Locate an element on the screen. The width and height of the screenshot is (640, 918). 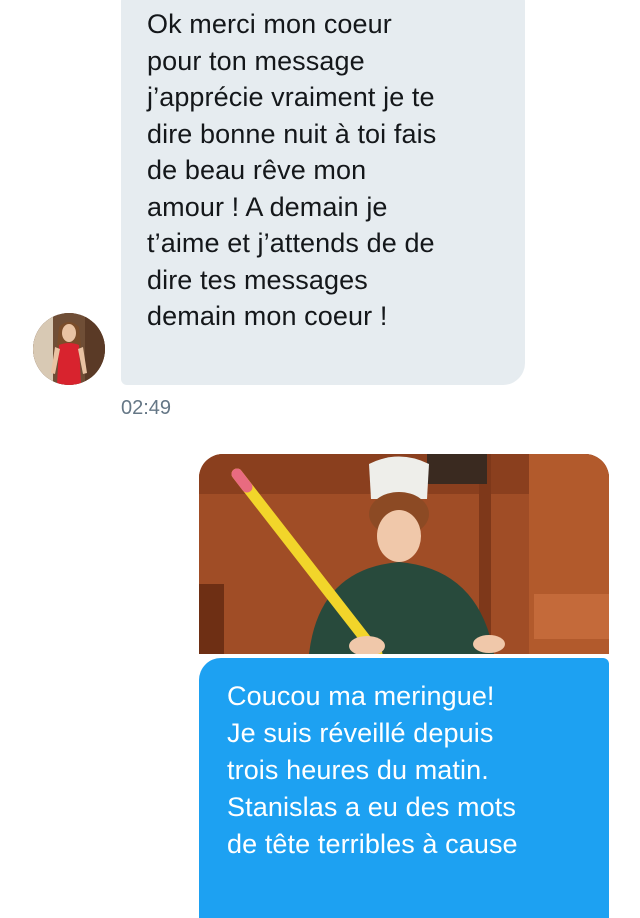
photo-attachment is located at coordinates (404, 554).